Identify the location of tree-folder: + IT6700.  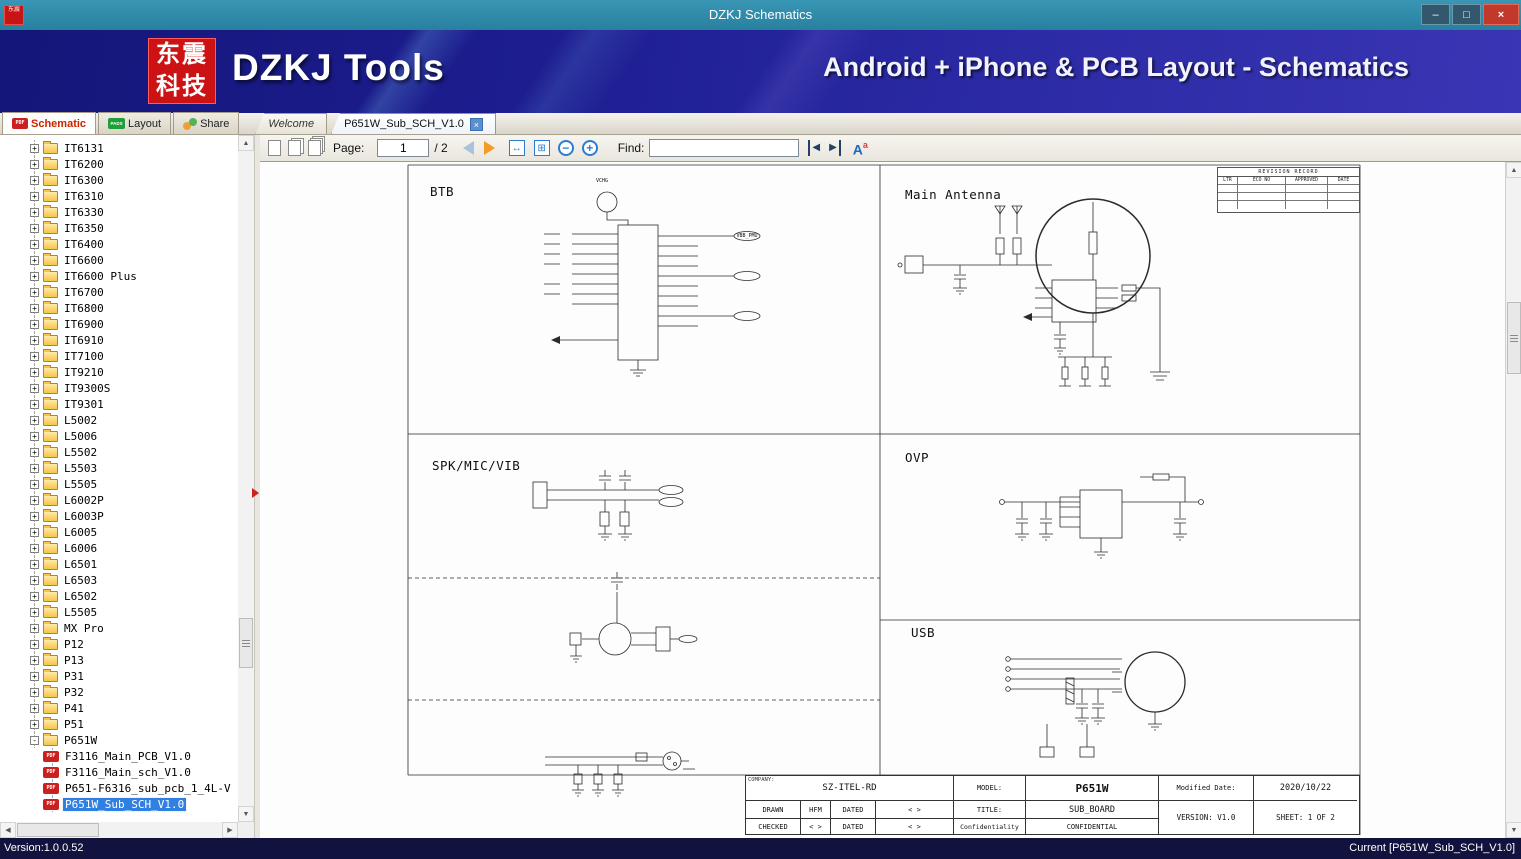
(119, 292).